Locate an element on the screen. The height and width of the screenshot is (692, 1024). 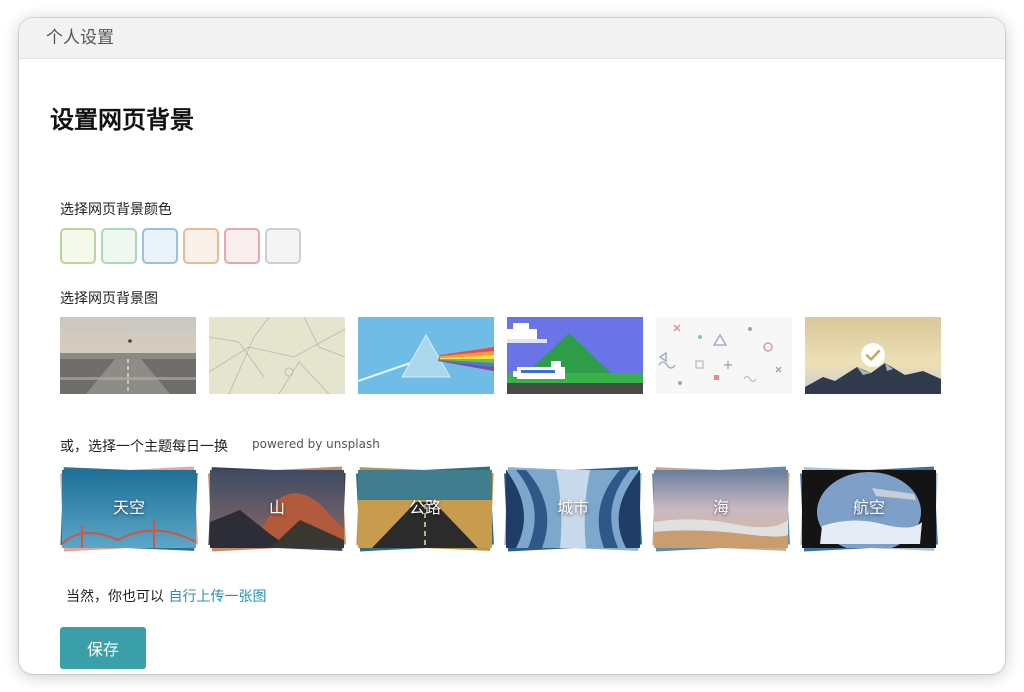
background-thumb-pixel-plane is located at coordinates (575, 355).